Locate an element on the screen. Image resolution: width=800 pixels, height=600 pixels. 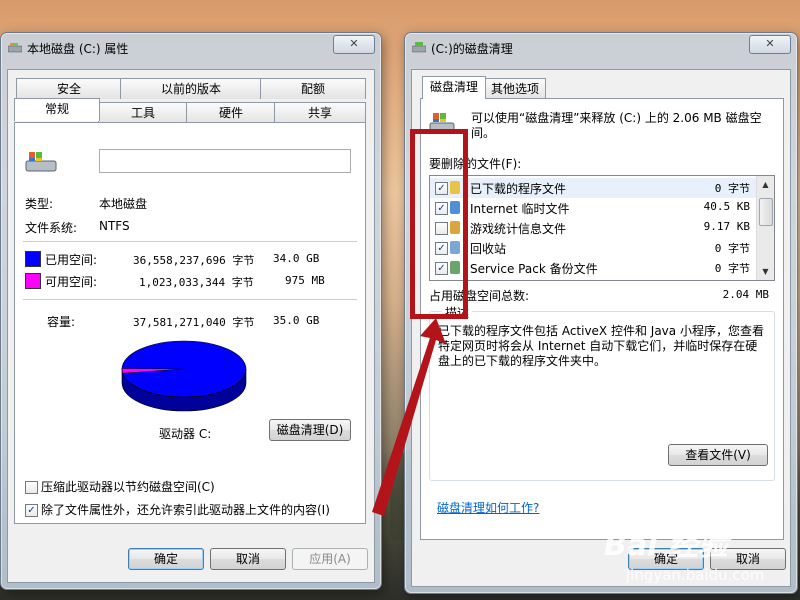
watermark-brand: Bai 经验 is located at coordinates (666, 545).